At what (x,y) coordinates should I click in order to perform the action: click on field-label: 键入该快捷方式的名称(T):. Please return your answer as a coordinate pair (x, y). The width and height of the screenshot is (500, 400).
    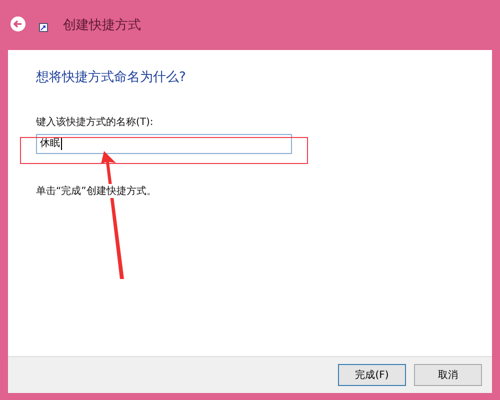
    Looking at the image, I should click on (95, 122).